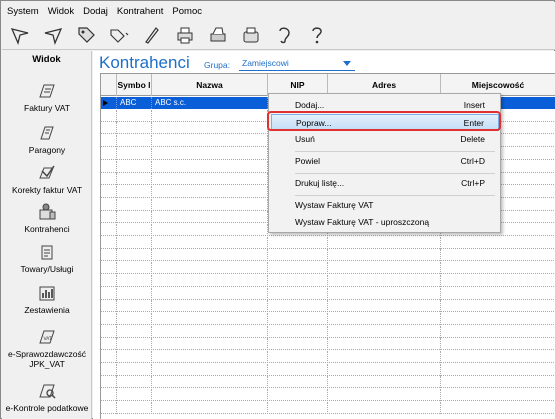 This screenshot has width=555, height=419. Describe the element at coordinates (473, 183) in the screenshot. I see `context-item-shortcut: Ctrl+P` at that location.